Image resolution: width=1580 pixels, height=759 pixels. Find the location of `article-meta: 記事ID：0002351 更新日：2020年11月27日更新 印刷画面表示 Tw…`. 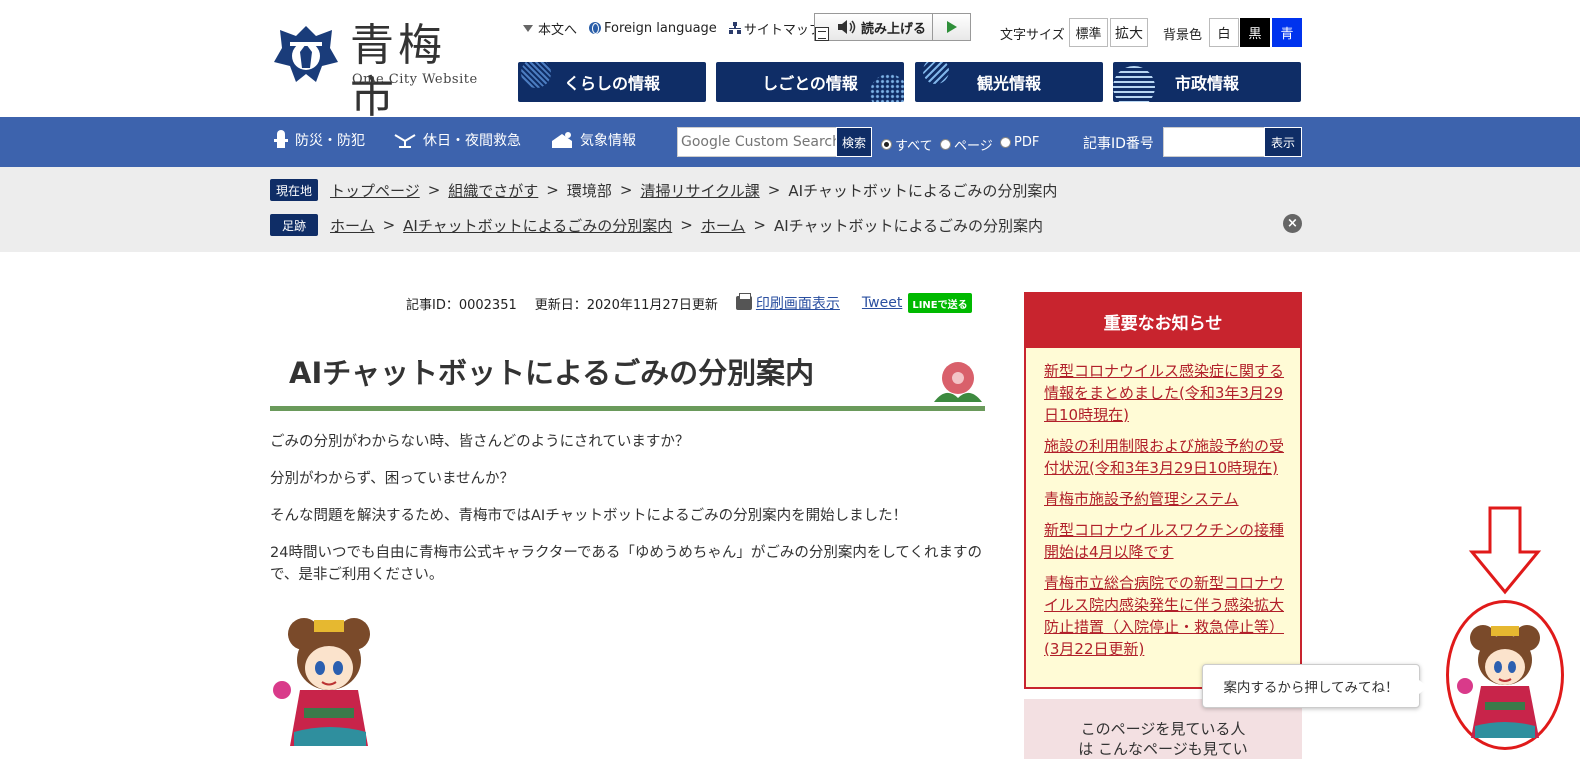

article-meta: 記事ID：0002351 更新日：2020年11月27日更新 印刷画面表示 Tw… is located at coordinates (689, 303).